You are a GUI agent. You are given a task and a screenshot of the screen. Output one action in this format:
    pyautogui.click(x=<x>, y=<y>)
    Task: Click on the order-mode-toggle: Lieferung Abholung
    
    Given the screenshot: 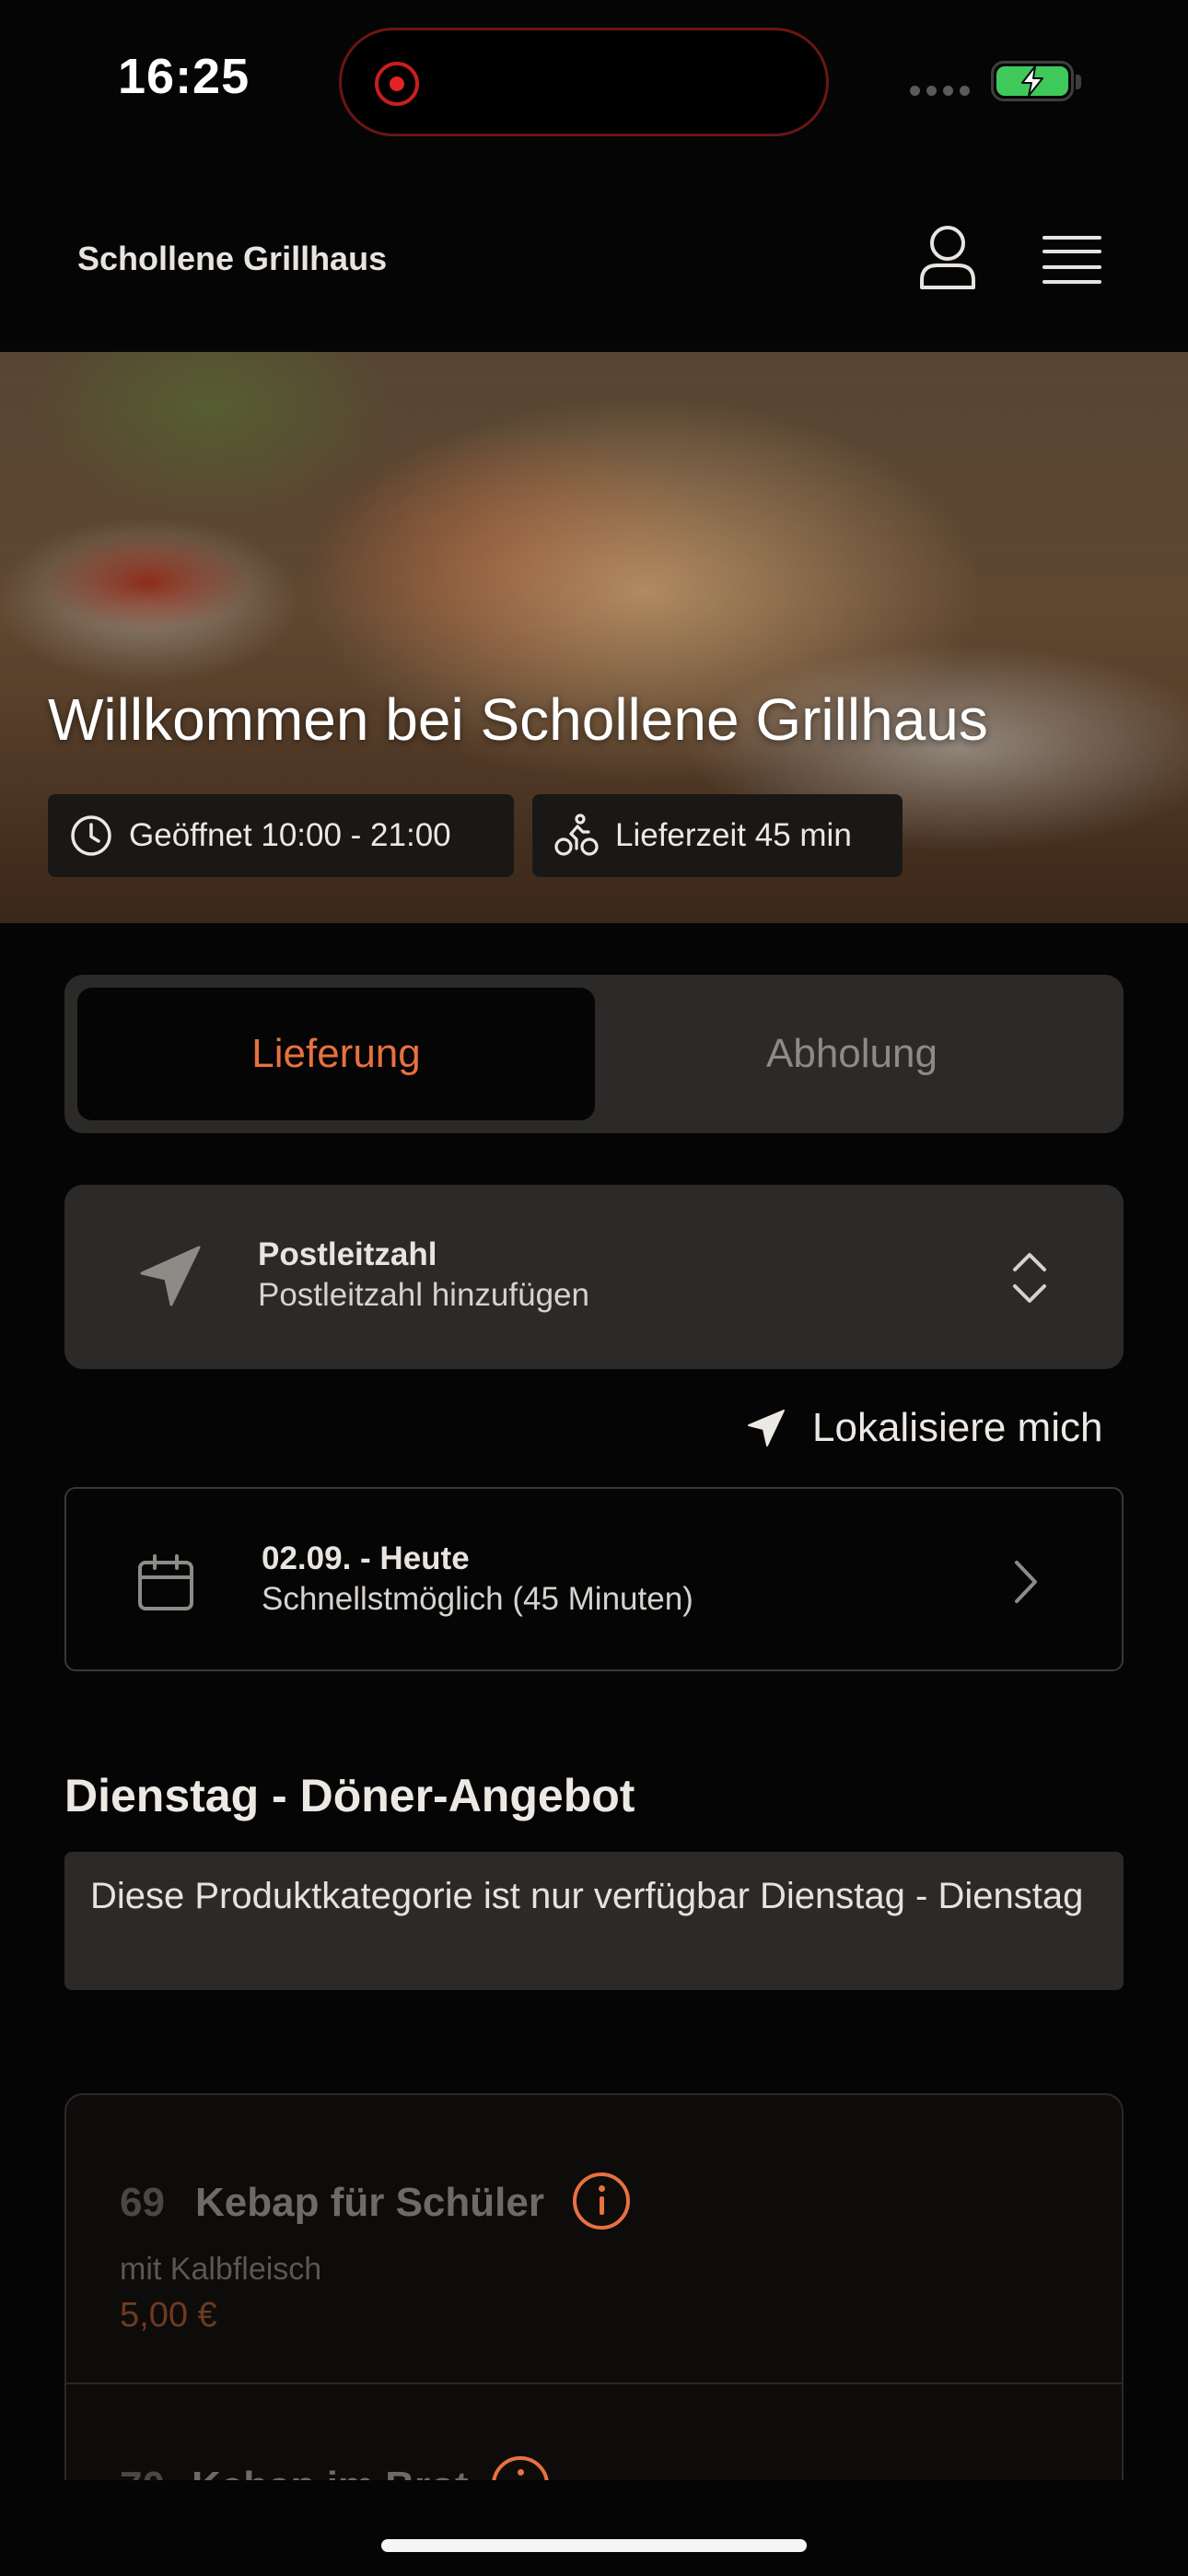 What is the action you would take?
    pyautogui.click(x=594, y=1054)
    